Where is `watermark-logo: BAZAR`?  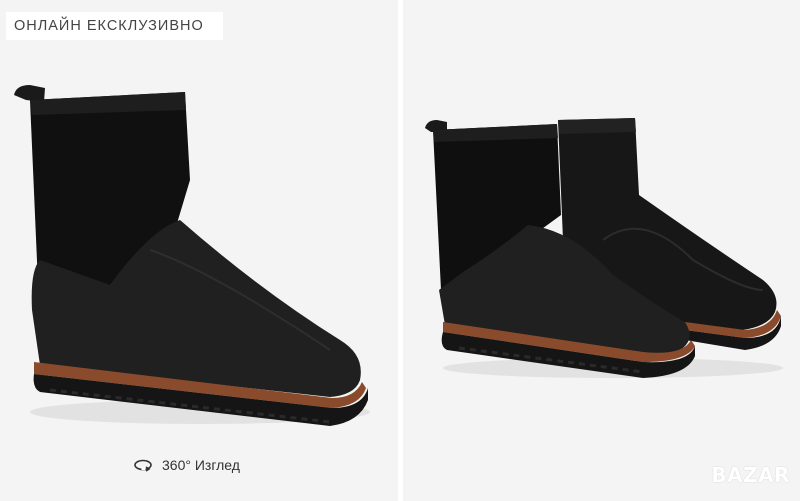
watermark-logo: BAZAR is located at coordinates (750, 475).